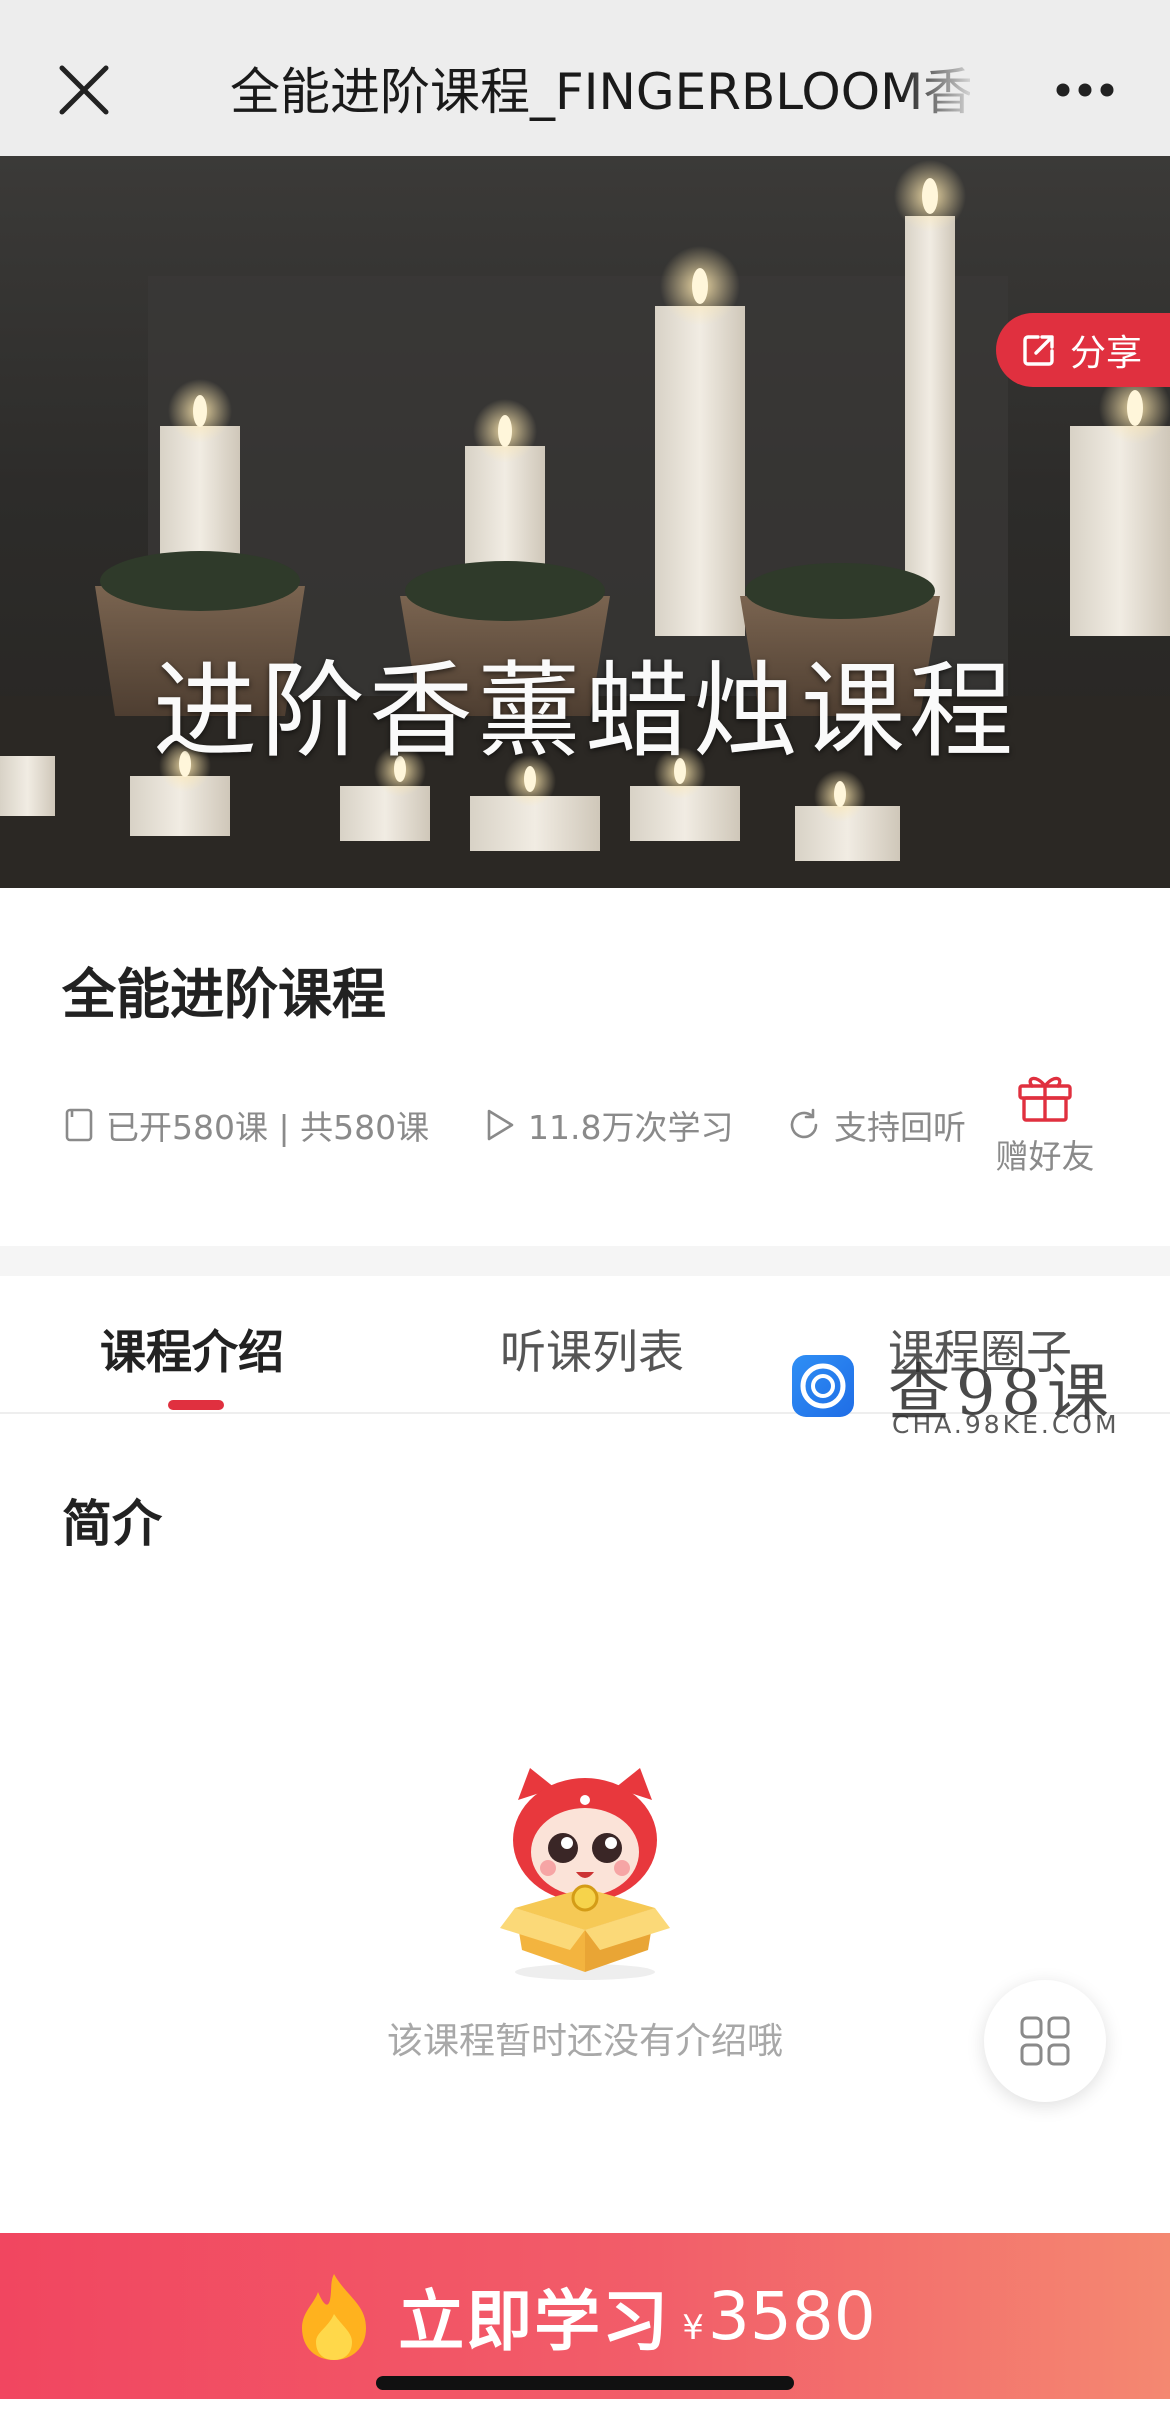  What do you see at coordinates (823, 1386) in the screenshot?
I see `watermark-logo-icon` at bounding box center [823, 1386].